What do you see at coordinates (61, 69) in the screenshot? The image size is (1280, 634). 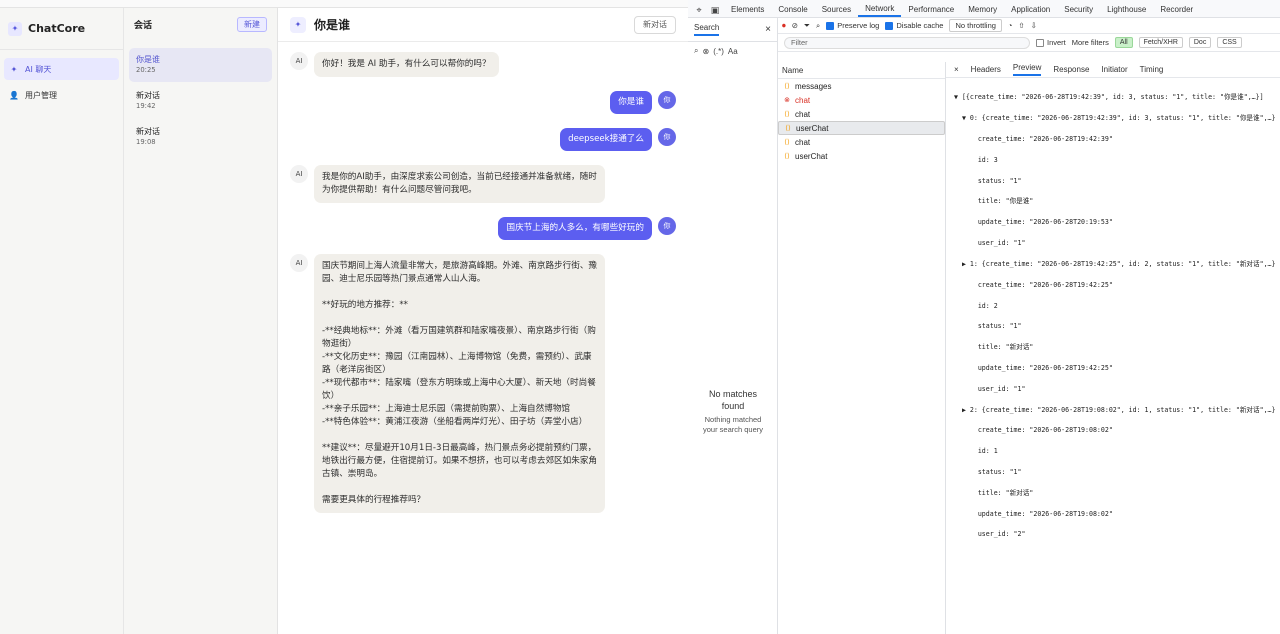 I see `sidebar-item-ai-chat: ✦ AI 聊天` at bounding box center [61, 69].